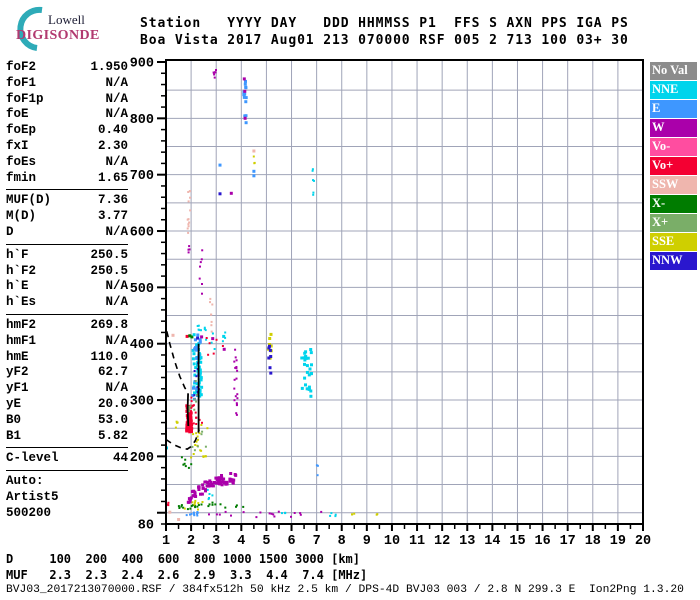 The height and width of the screenshot is (600, 700). What do you see at coordinates (142, 458) in the screenshot?
I see `y-tick-label: 200` at bounding box center [142, 458].